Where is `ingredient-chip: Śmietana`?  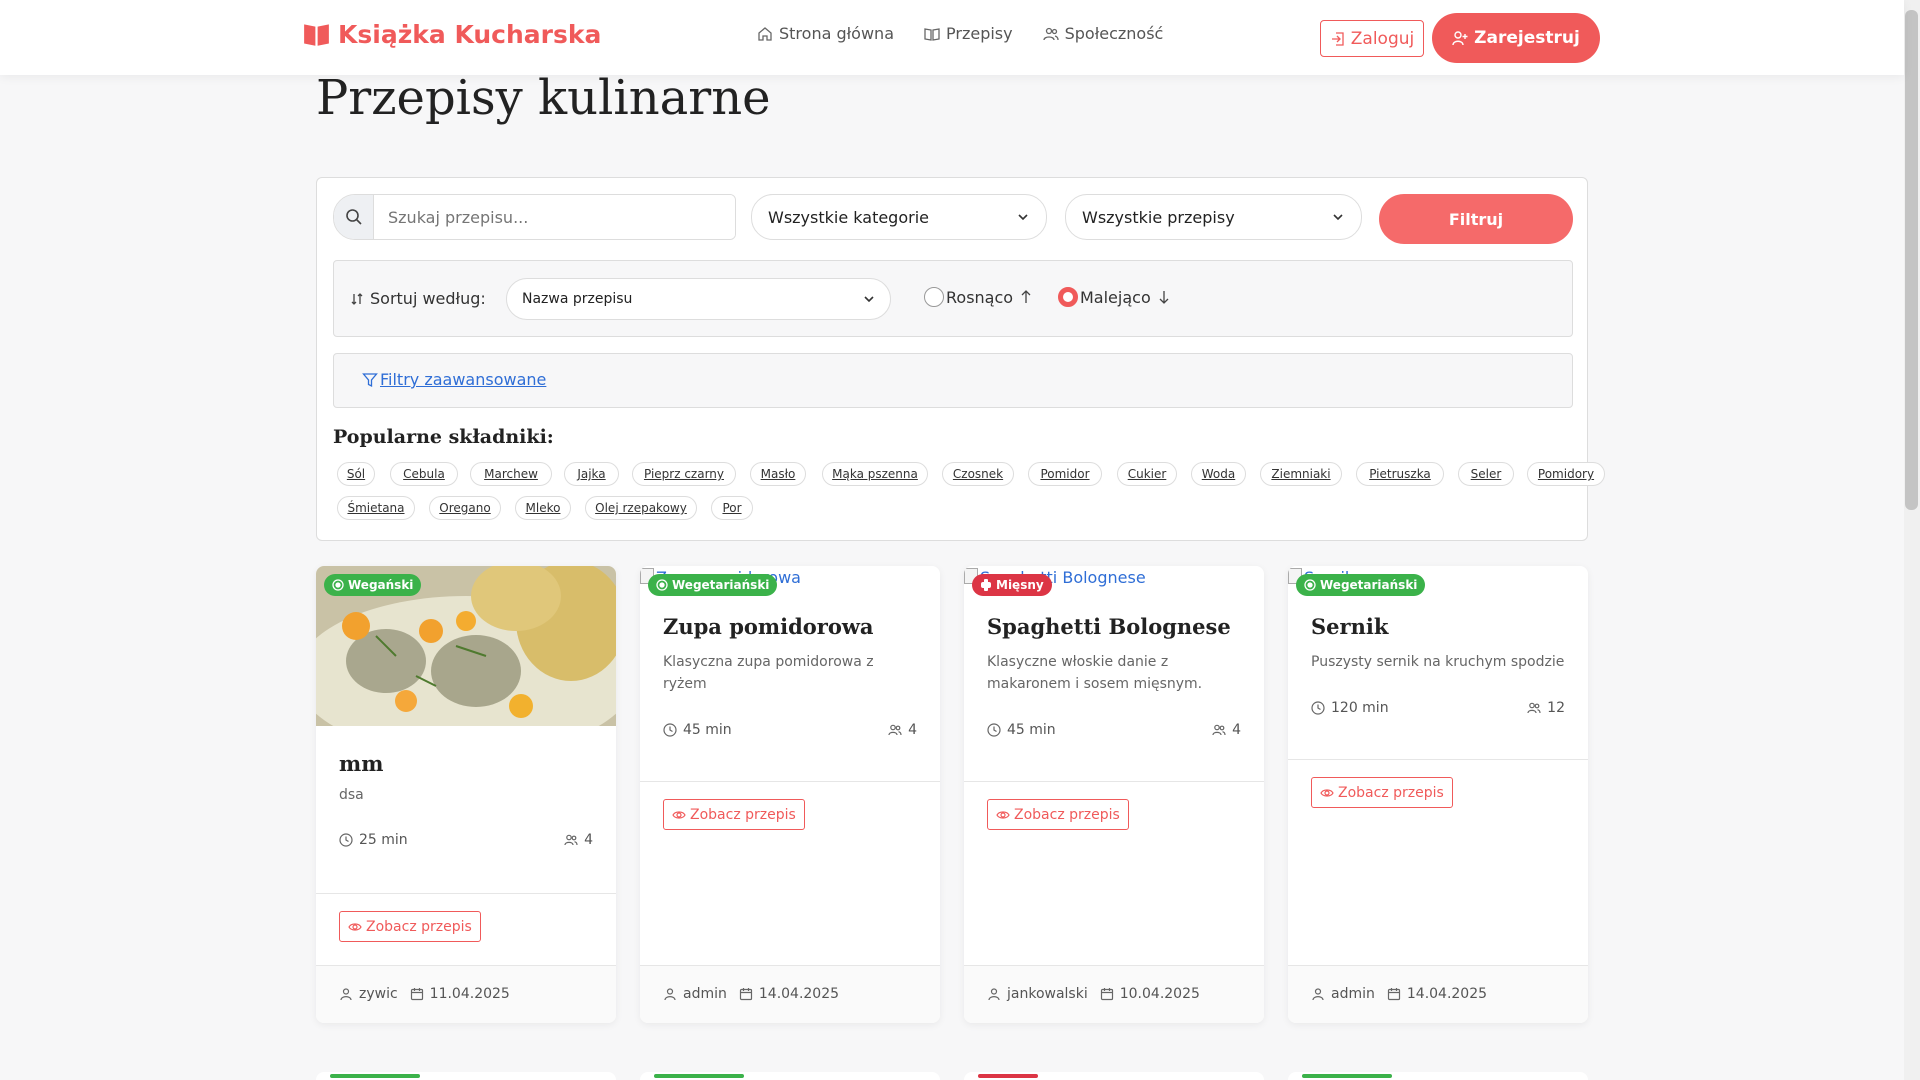 ingredient-chip: Śmietana is located at coordinates (376, 508).